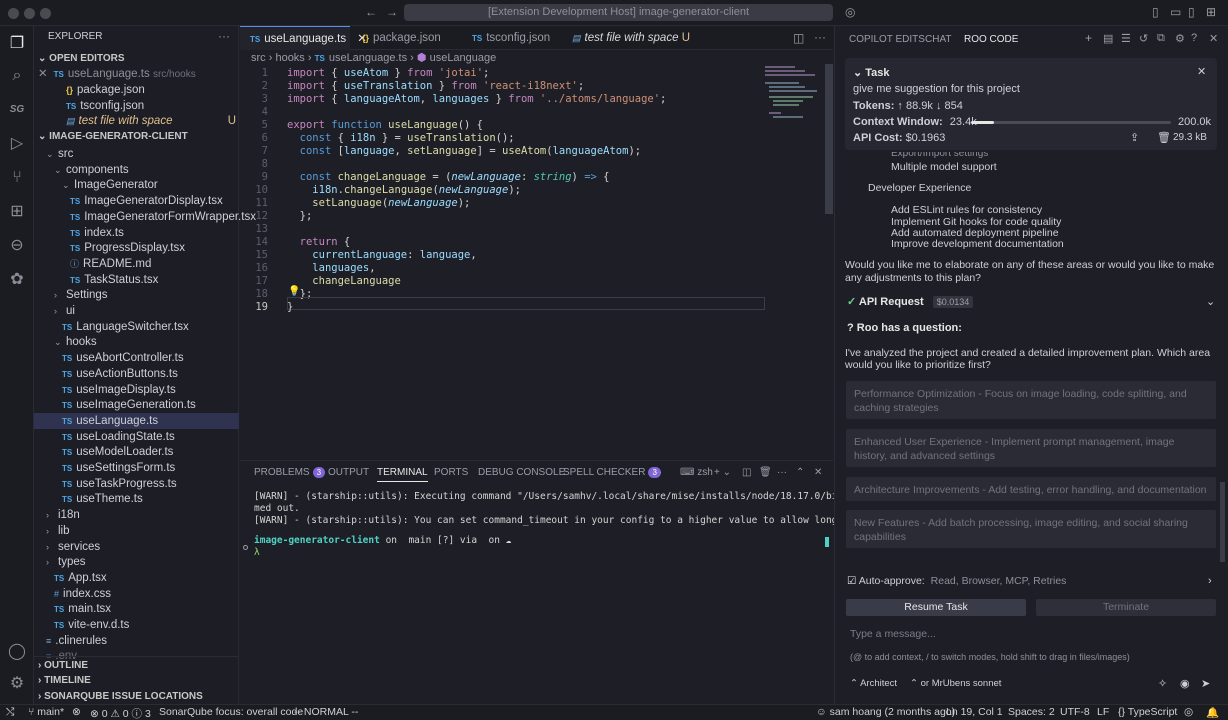 Image resolution: width=1228 pixels, height=720 pixels. What do you see at coordinates (136, 515) in the screenshot?
I see `folder-item: › i18n` at bounding box center [136, 515].